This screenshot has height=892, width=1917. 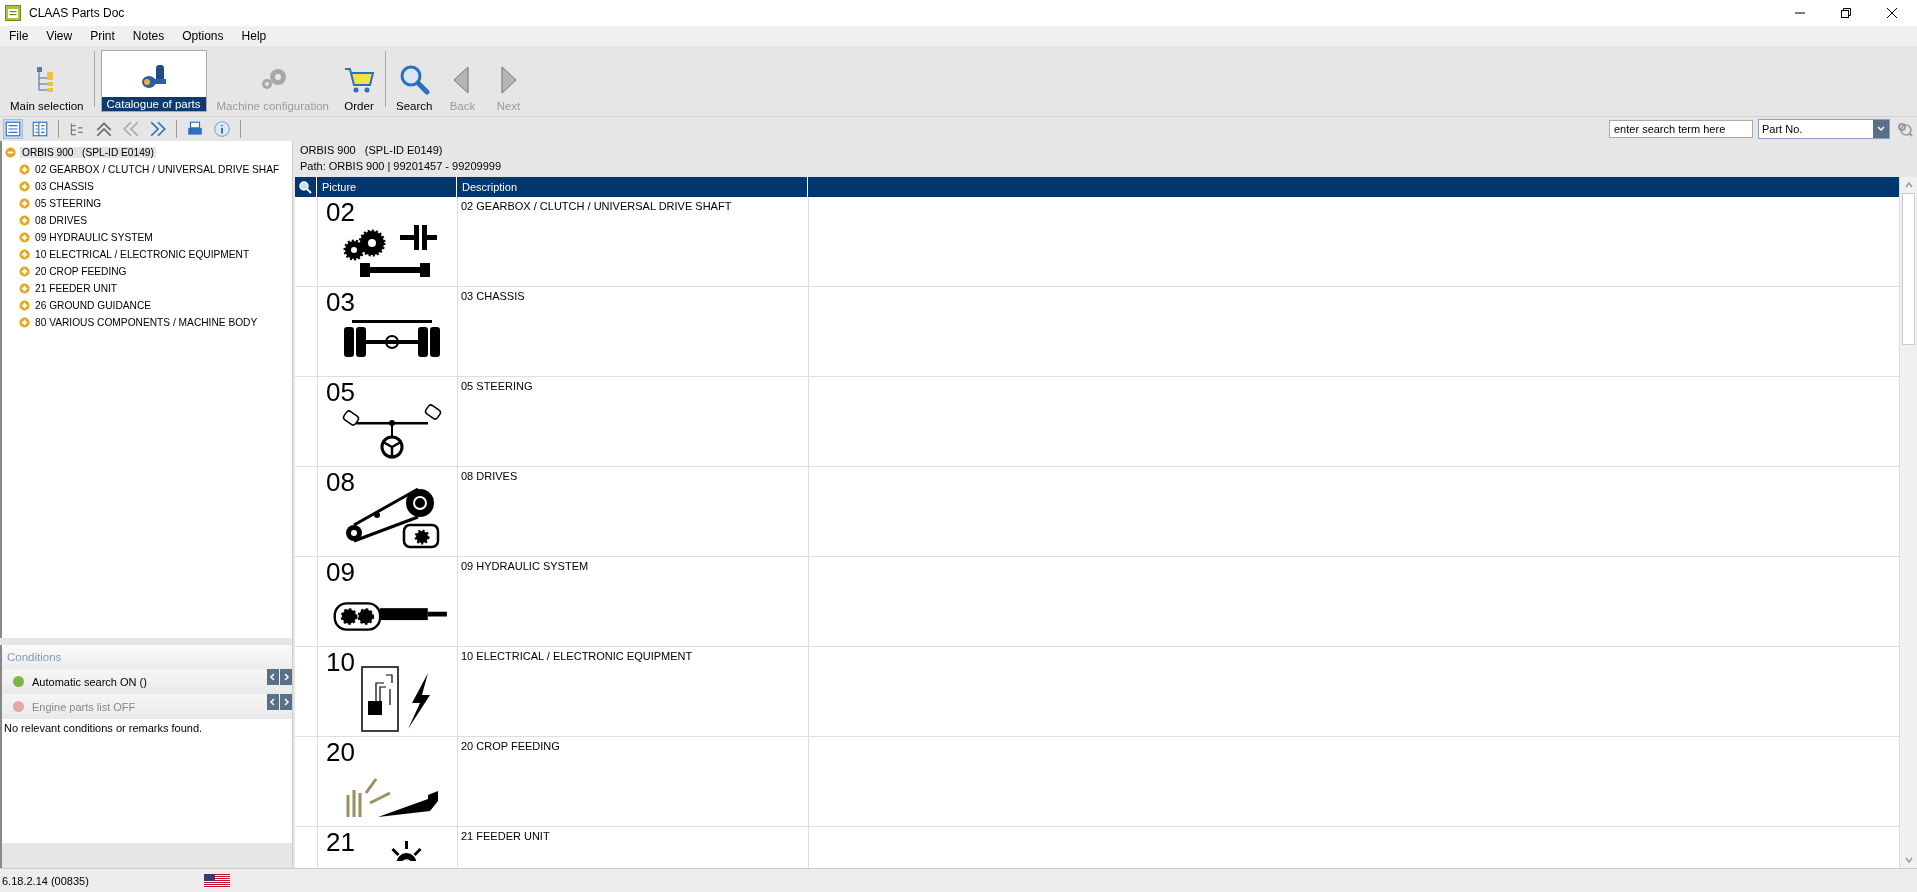 I want to click on section-number: 08, so click(x=340, y=482).